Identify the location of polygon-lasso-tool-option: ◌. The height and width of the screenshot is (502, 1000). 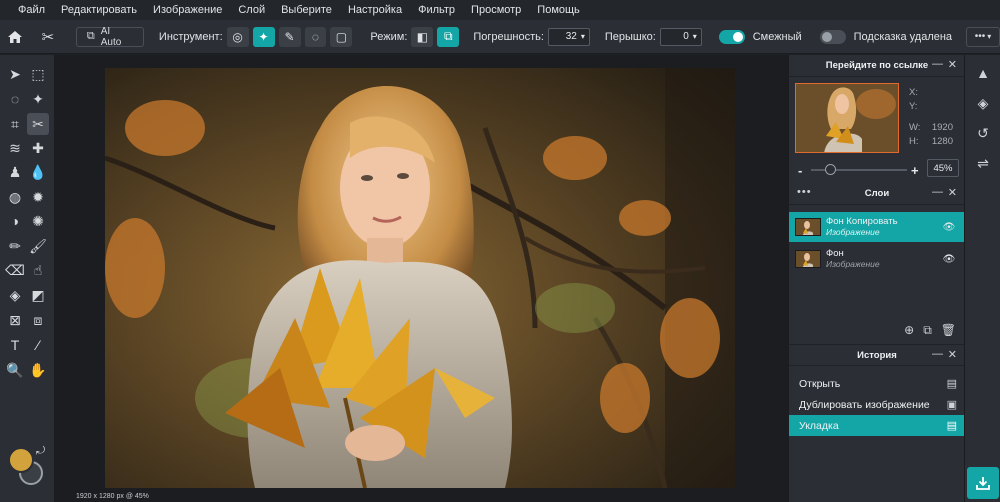
(315, 36).